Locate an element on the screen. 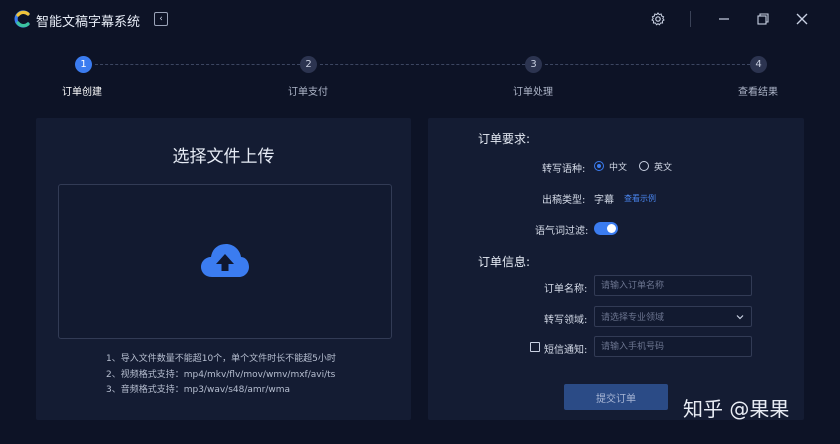 Image resolution: width=840 pixels, height=444 pixels. step-4-circle: 4 is located at coordinates (758, 64).